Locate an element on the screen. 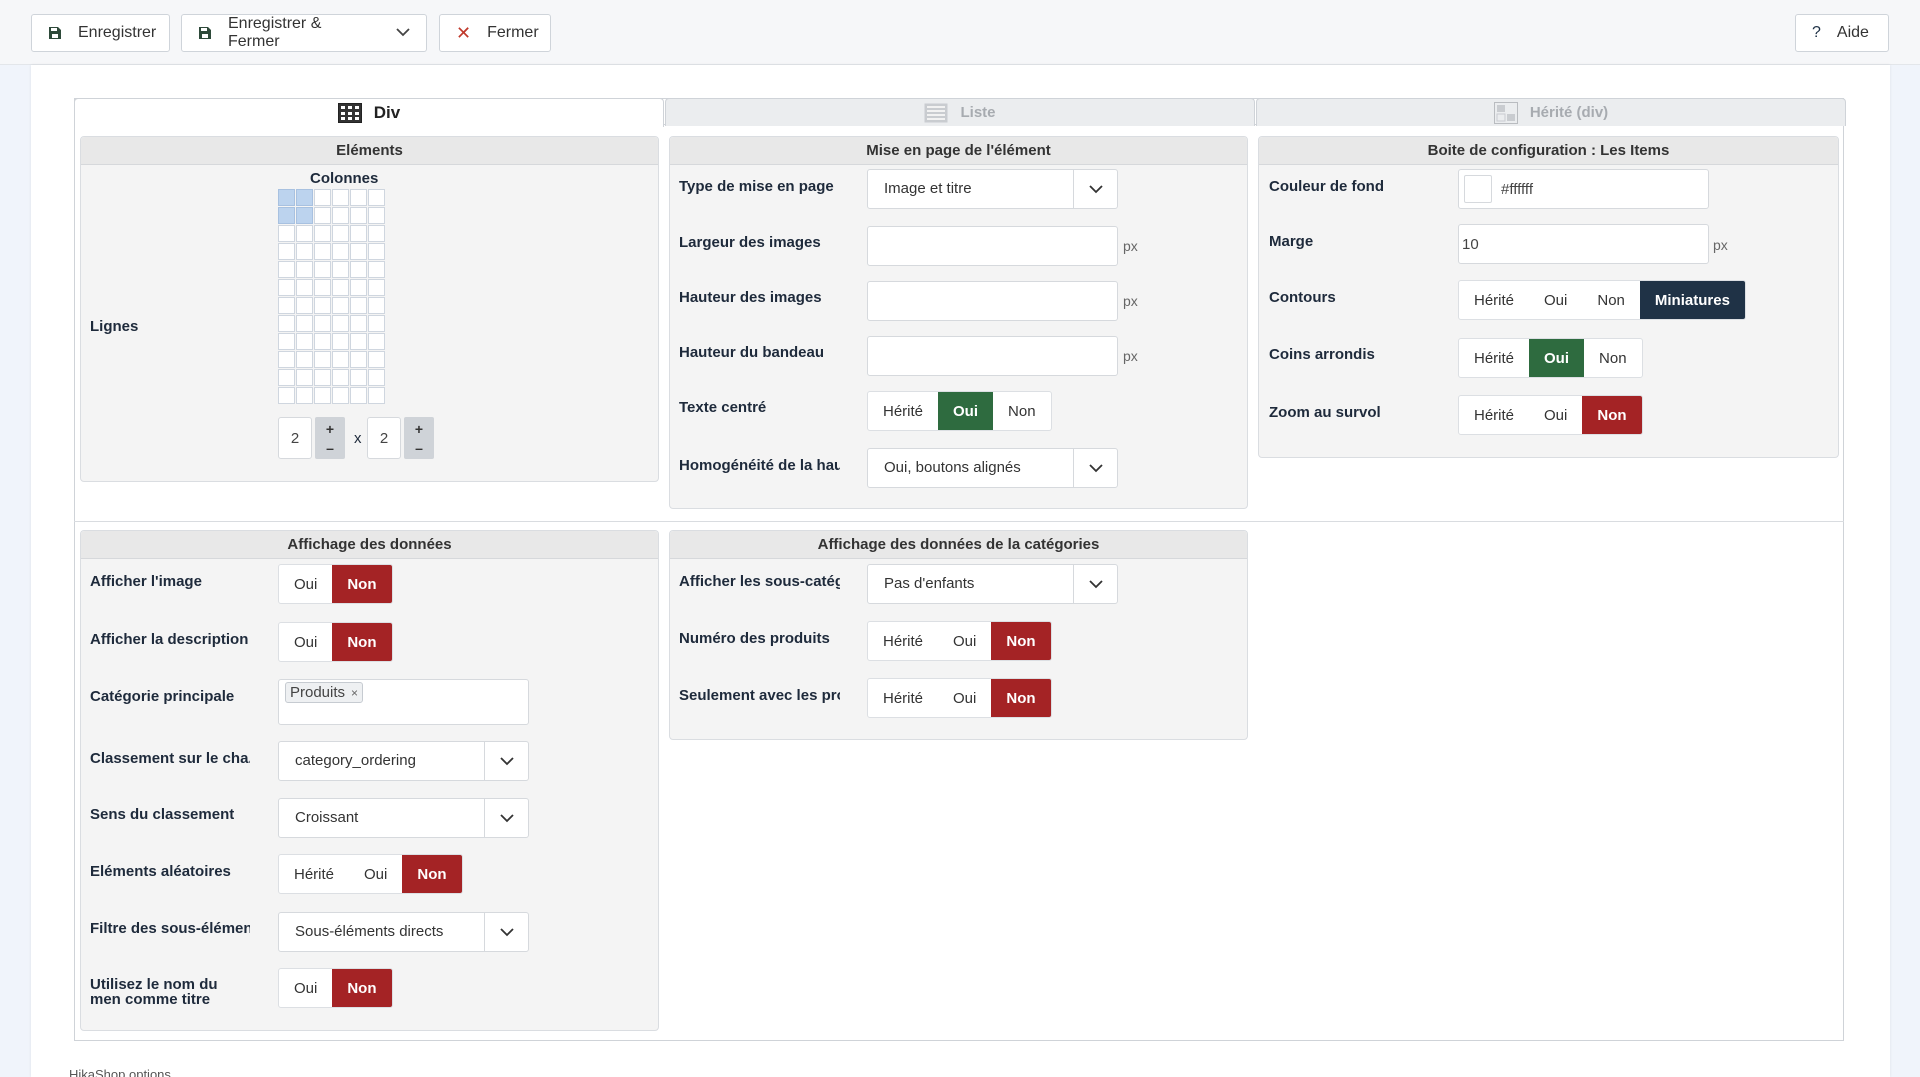  rows-input: 2 is located at coordinates (384, 438).